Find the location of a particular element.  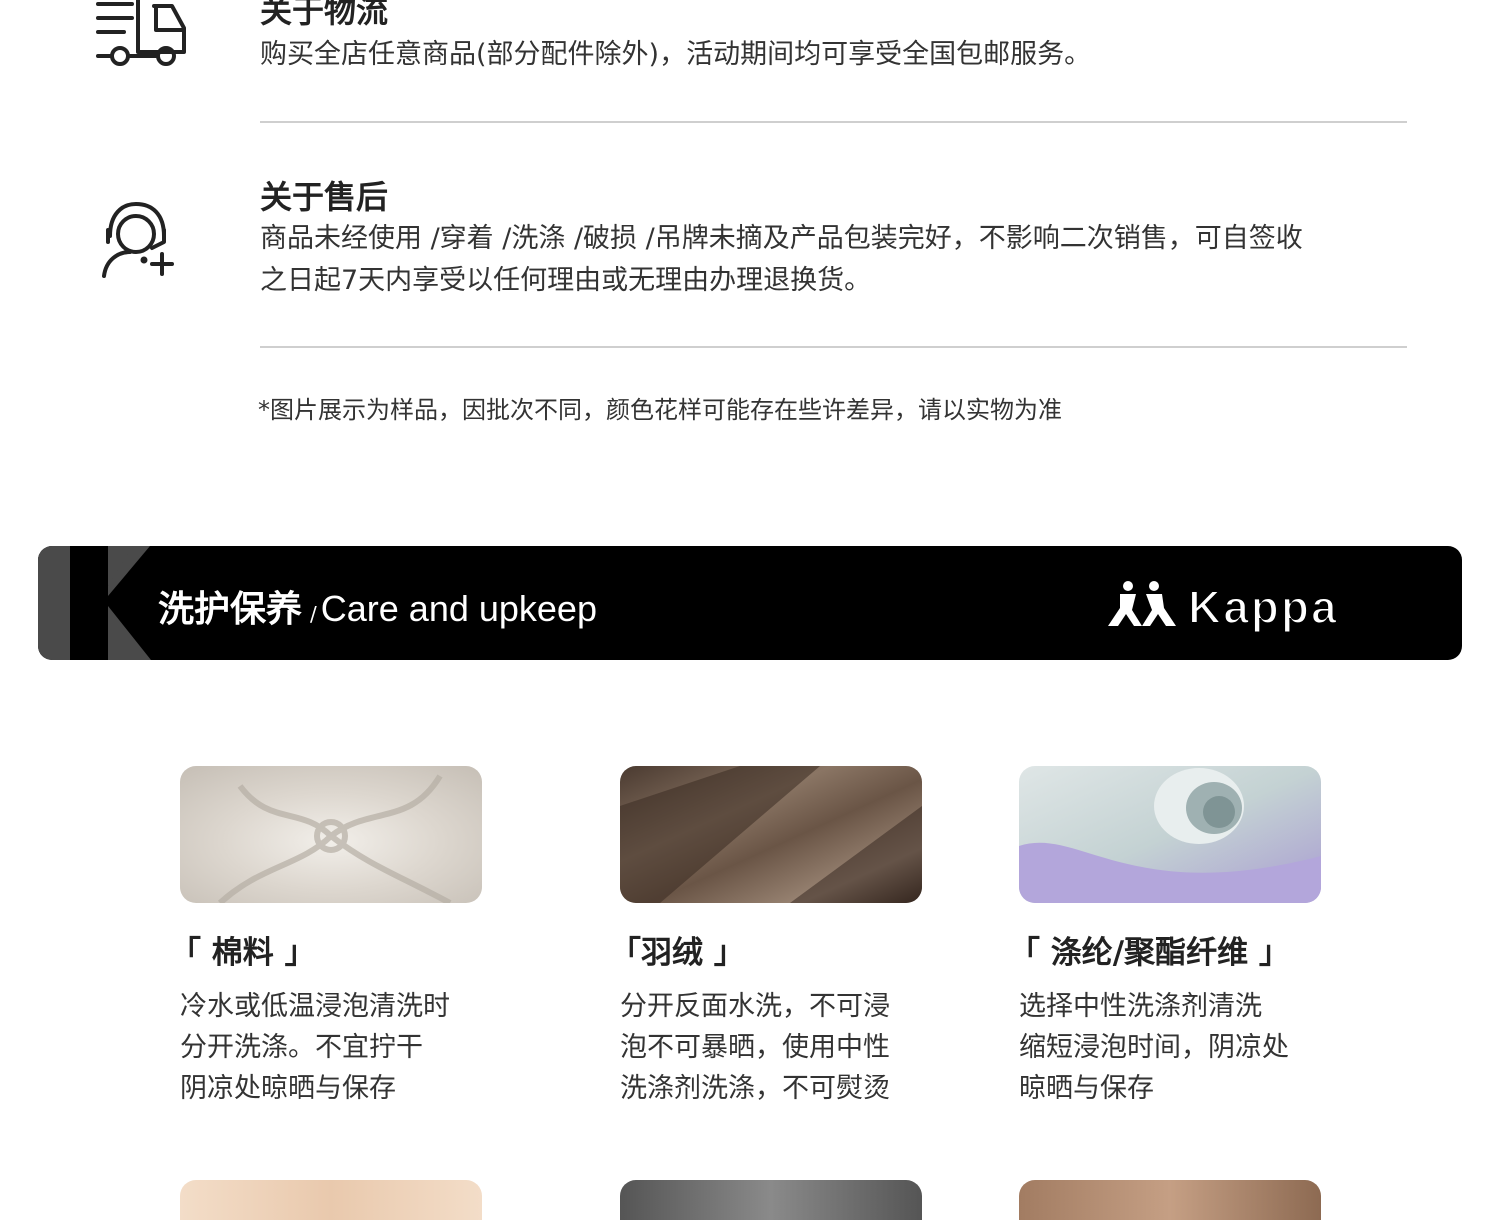

care-card-polyester: 「 涤纶/聚酯纤维 」 选择中性洗涤剂清洗 缩短浸泡时间，阴凉处 晾晒与保存 is located at coordinates (1179, 937).